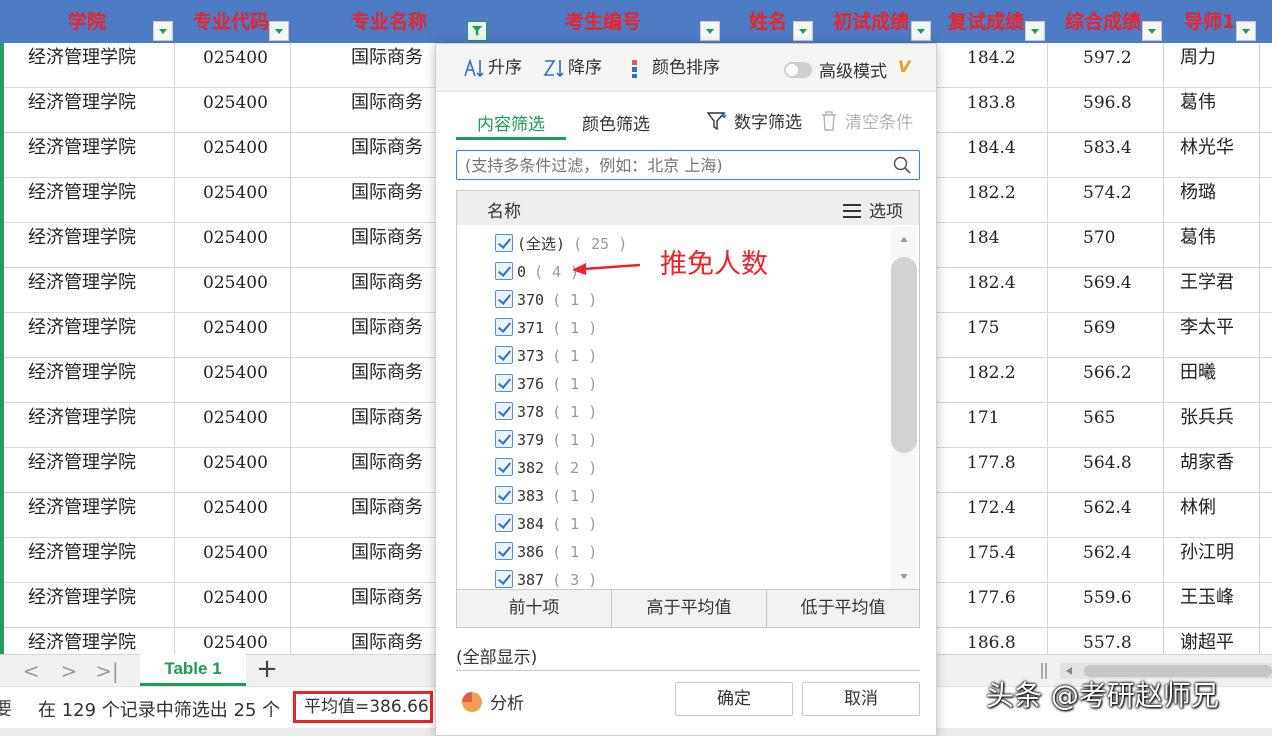 This screenshot has width=1272, height=736. I want to click on col-header-tutor: 导师1, so click(1212, 21).